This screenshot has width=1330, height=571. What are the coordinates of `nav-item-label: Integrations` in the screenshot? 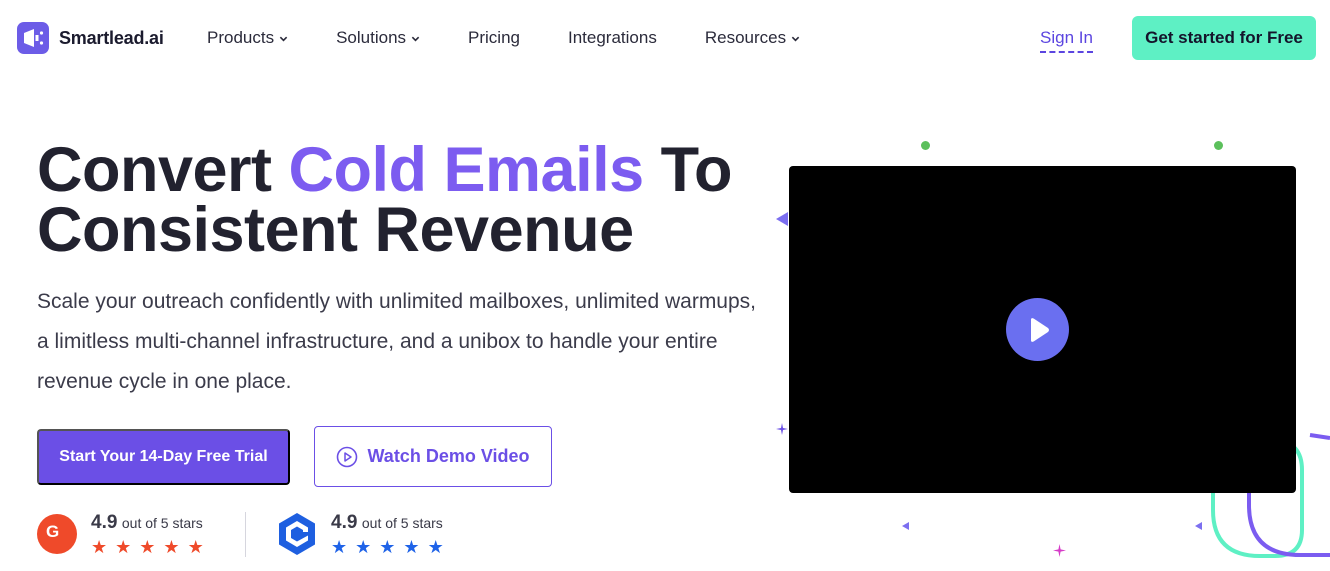 It's located at (612, 37).